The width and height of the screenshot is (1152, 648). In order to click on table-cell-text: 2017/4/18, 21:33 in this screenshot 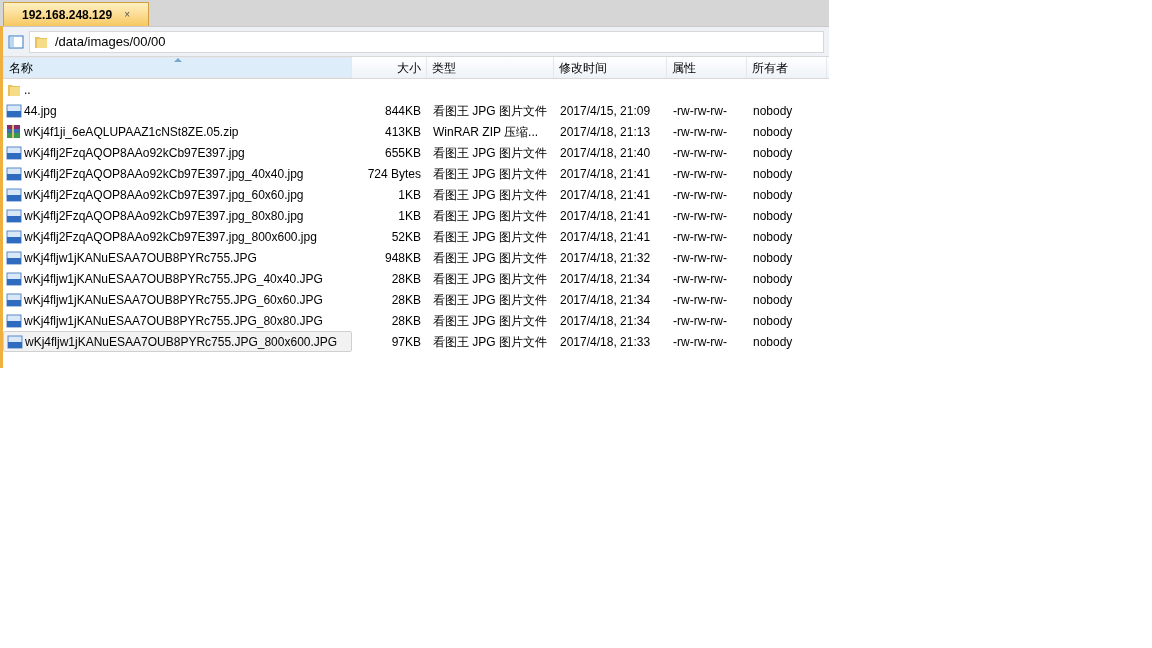, I will do `click(605, 342)`.